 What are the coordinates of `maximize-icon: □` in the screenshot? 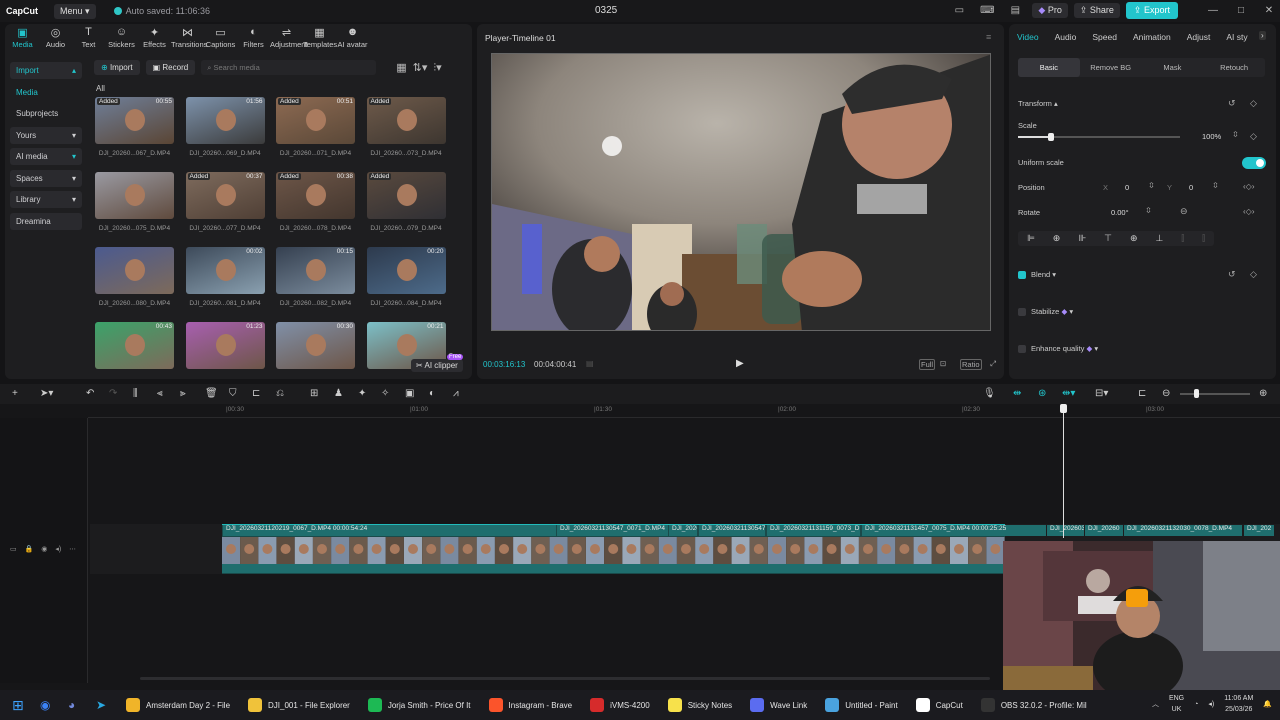 It's located at (1241, 10).